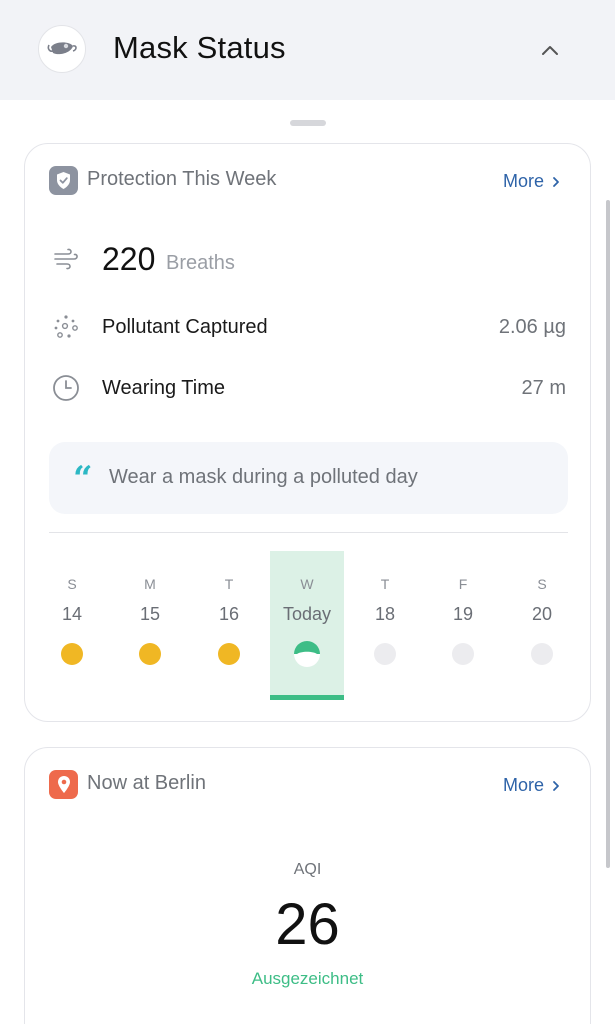 Image resolution: width=615 pixels, height=1024 pixels. What do you see at coordinates (200, 263) in the screenshot?
I see `breaths-unit: Breaths` at bounding box center [200, 263].